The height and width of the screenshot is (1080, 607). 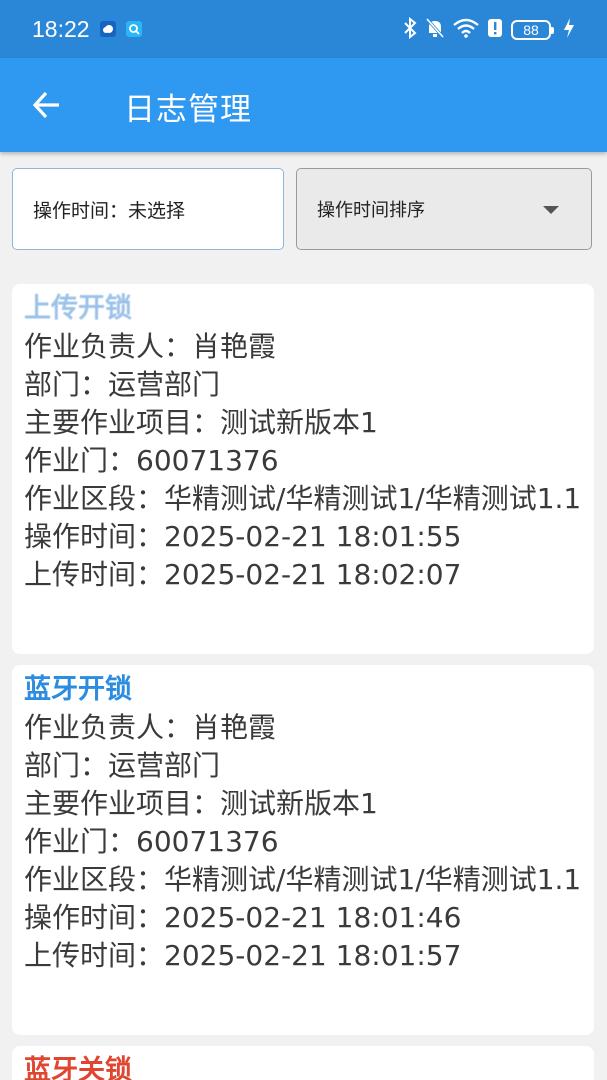 What do you see at coordinates (134, 29) in the screenshot?
I see `search-app-icon` at bounding box center [134, 29].